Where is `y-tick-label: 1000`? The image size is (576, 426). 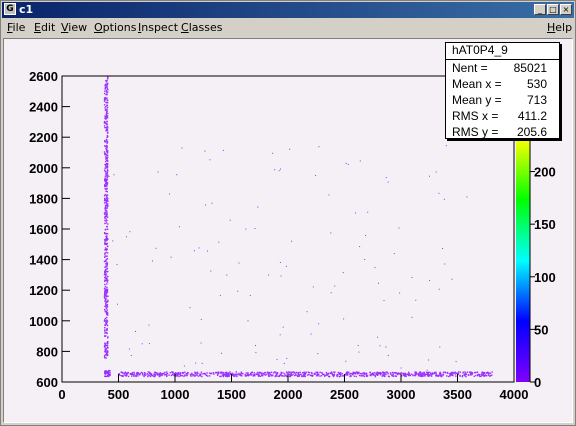
y-tick-label: 1000 is located at coordinates (43, 321).